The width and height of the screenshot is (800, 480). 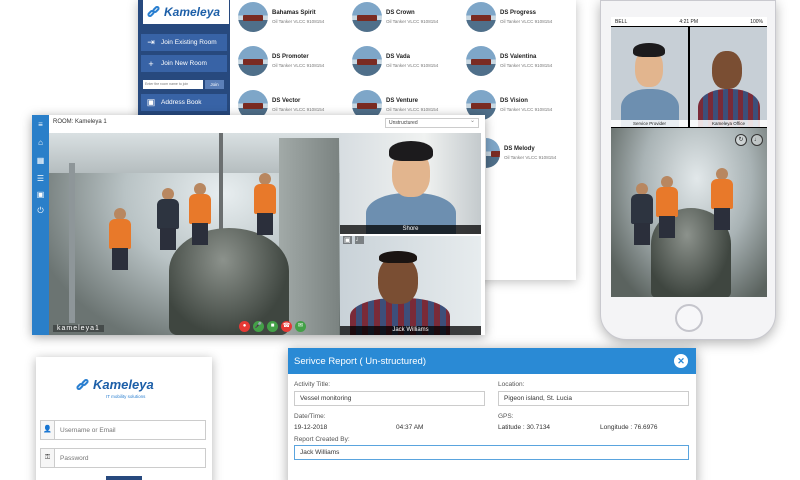 I want to click on room-side-rail: ≡ ⌂ ▦ ☰ ▣ ⏻, so click(x=40, y=225).